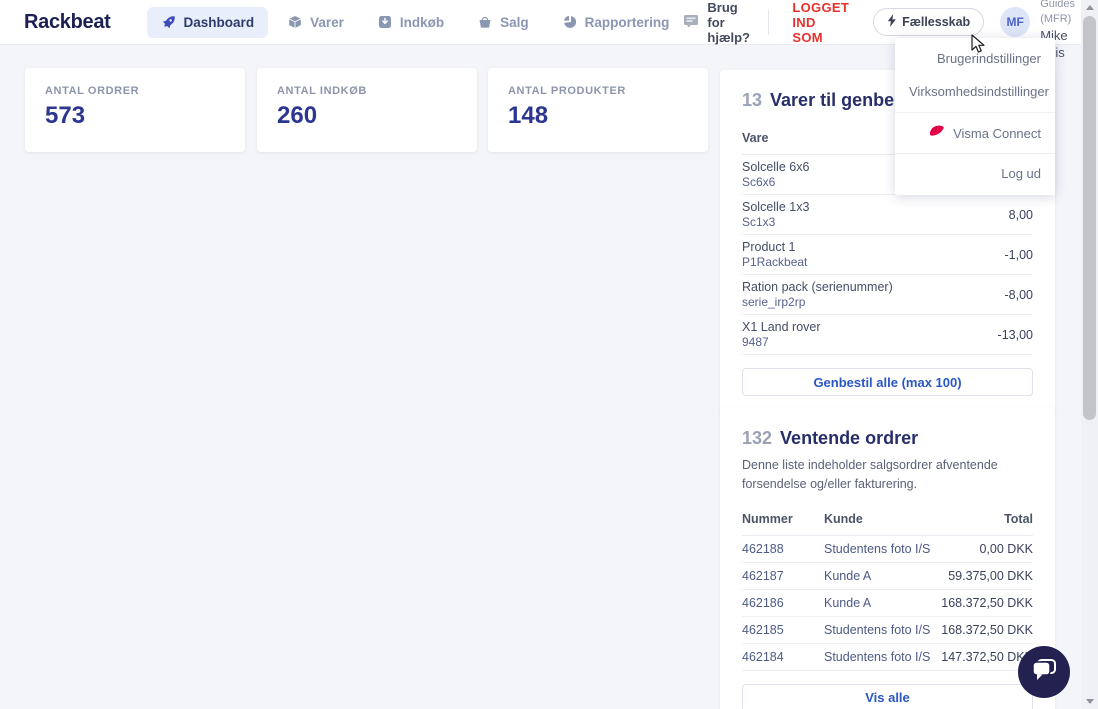 The width and height of the screenshot is (1098, 709). Describe the element at coordinates (752, 100) in the screenshot. I see `reorder-count: 13` at that location.